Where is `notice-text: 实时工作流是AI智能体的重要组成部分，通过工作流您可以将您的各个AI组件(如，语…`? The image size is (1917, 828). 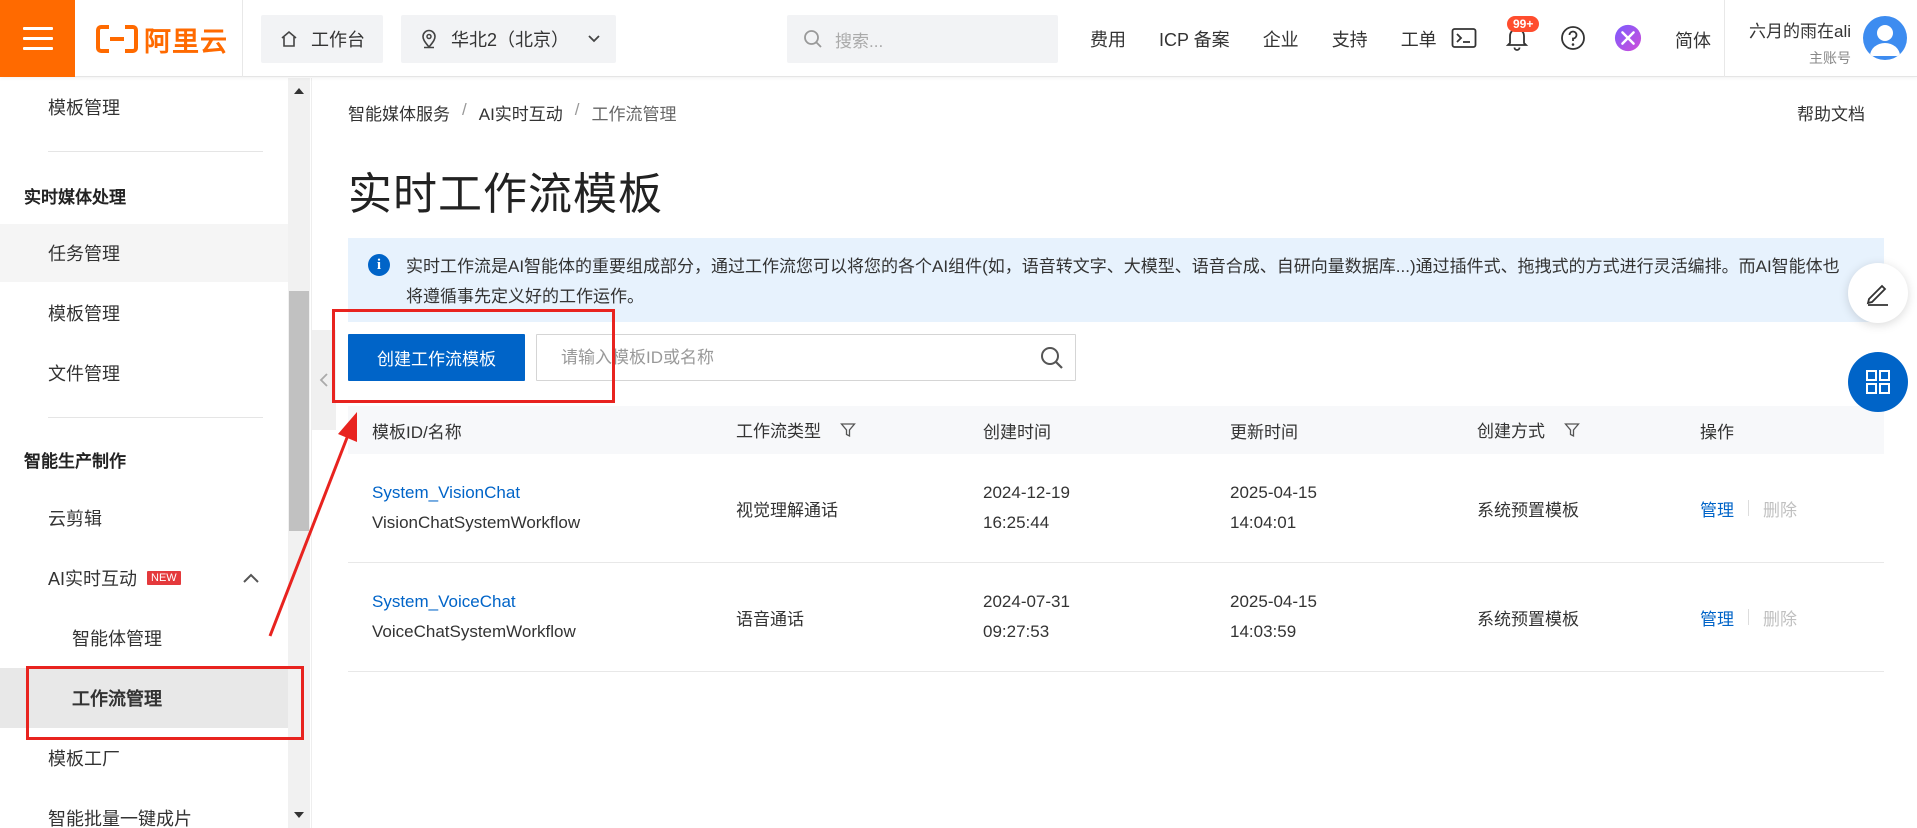
notice-text: 实时工作流是AI智能体的重要组成部分，通过工作流您可以将您的各个AI组件(如，语… is located at coordinates (1123, 281).